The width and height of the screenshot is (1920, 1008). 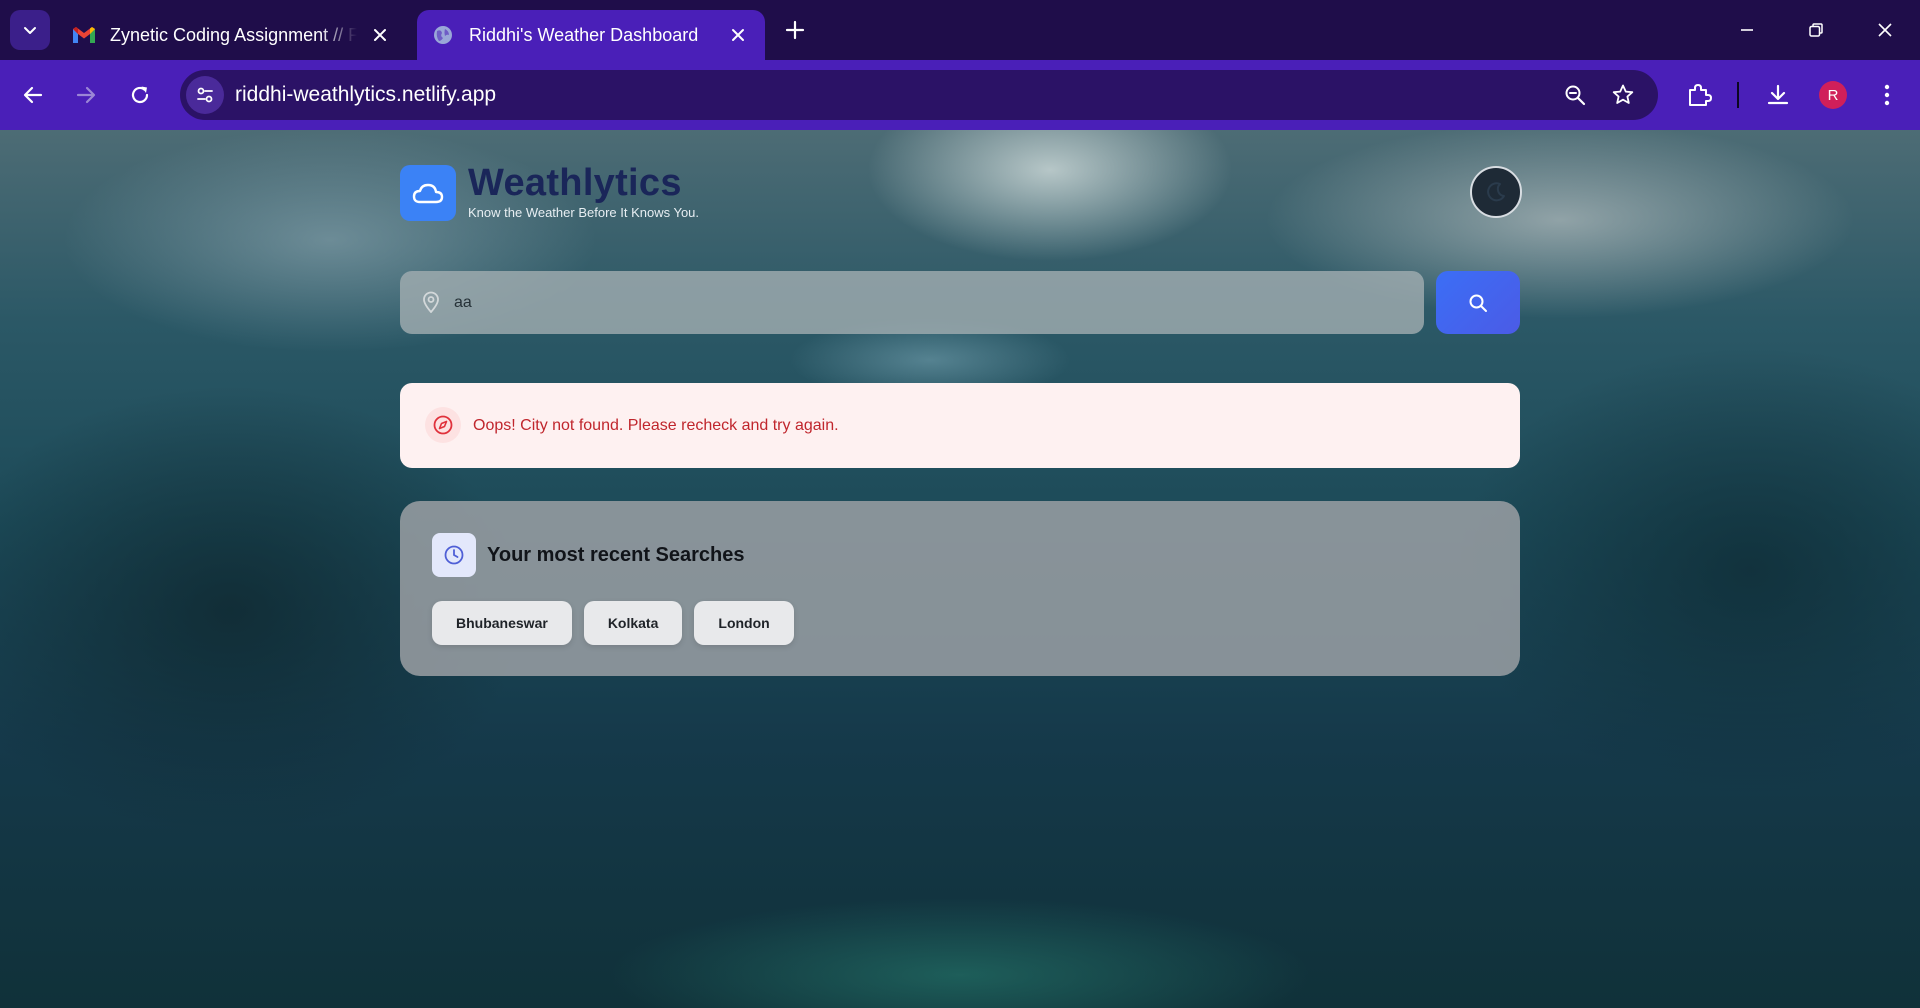 What do you see at coordinates (454, 555) in the screenshot?
I see `clock-icon` at bounding box center [454, 555].